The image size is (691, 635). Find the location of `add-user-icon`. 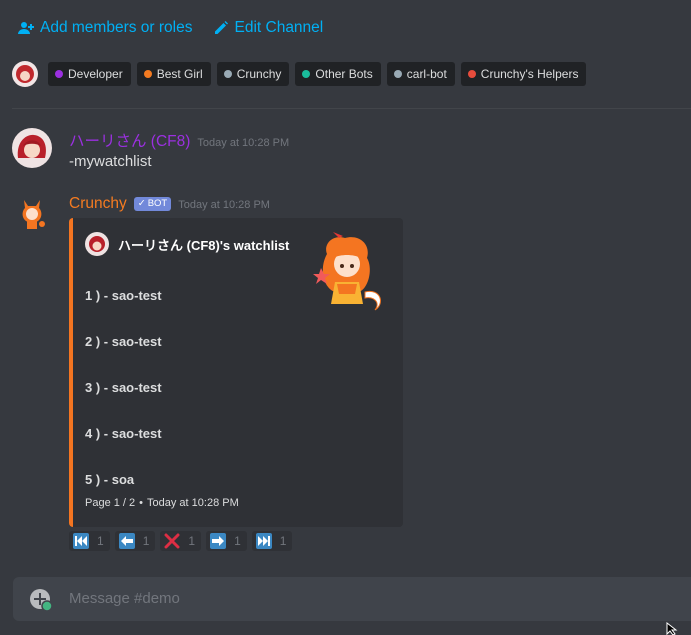

add-user-icon is located at coordinates (26, 28).